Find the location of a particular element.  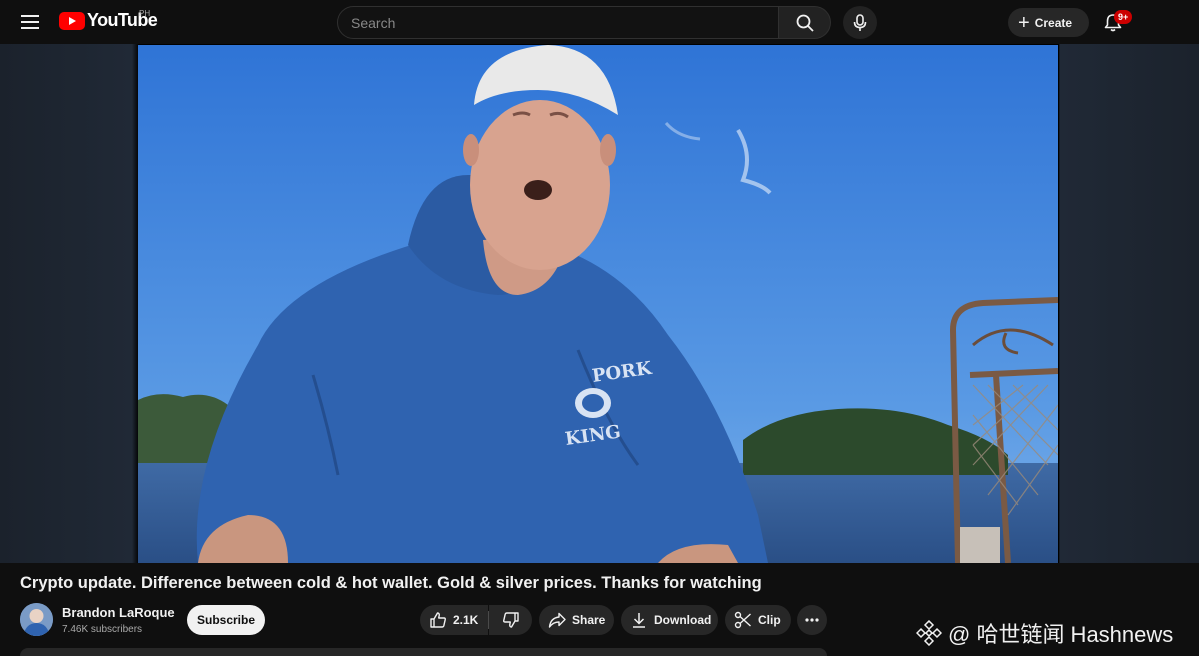

search-button is located at coordinates (805, 22).